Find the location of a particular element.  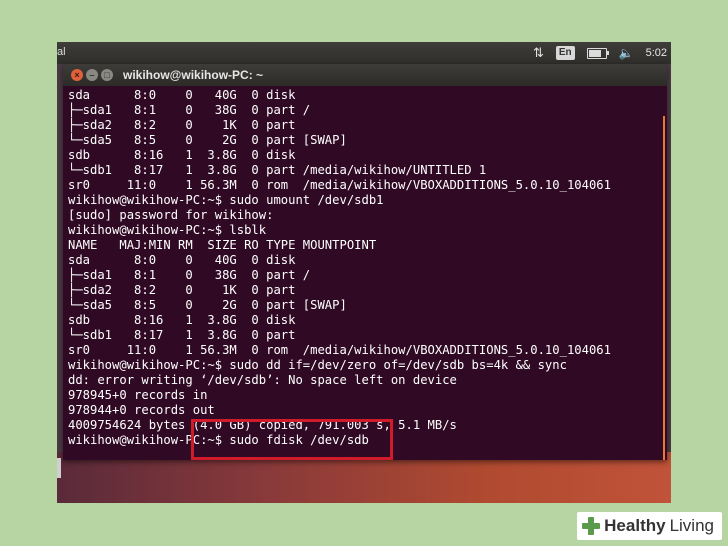

window-title: wikihow@wikihow-PC: ~ is located at coordinates (193, 75).